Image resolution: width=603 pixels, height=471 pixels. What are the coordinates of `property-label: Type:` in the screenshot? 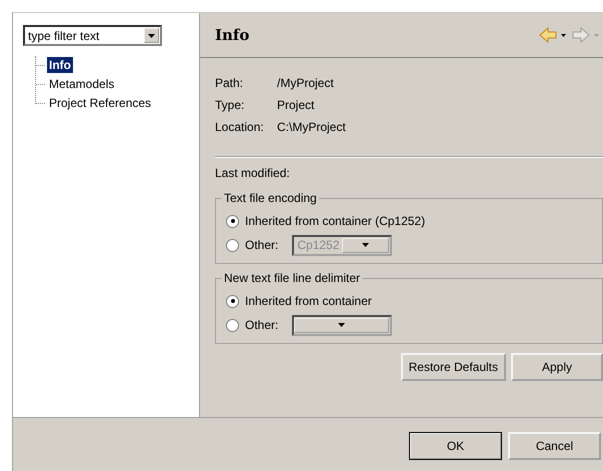 It's located at (230, 105).